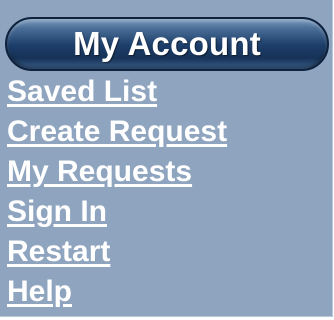  I want to click on create-request-link: Create Request, so click(117, 131).